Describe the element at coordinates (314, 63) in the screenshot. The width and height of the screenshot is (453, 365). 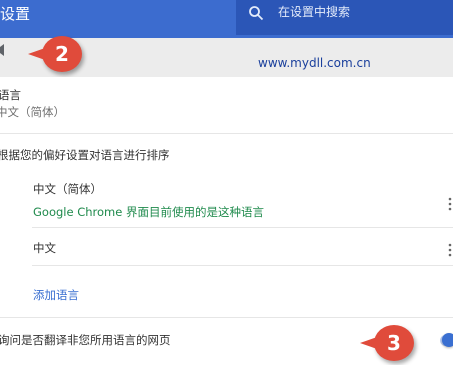
I see `watermark-text: www.mydll.com.cn` at that location.